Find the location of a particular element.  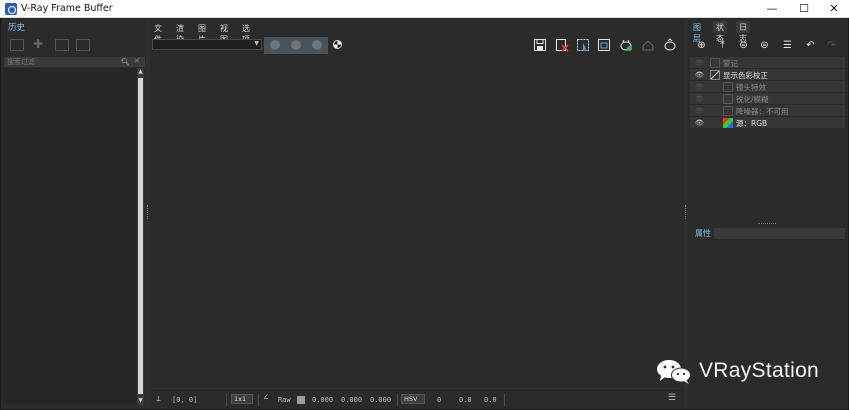

red-channel-button is located at coordinates (275, 45).